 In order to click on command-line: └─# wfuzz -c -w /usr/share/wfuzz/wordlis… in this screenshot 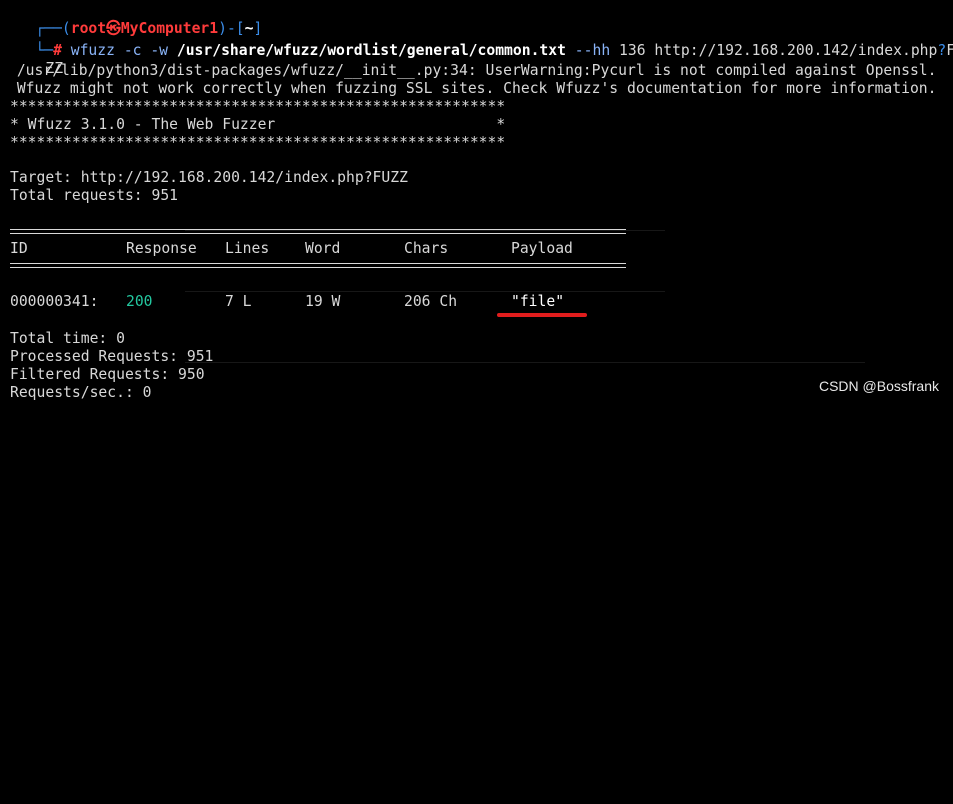, I will do `click(476, 41)`.